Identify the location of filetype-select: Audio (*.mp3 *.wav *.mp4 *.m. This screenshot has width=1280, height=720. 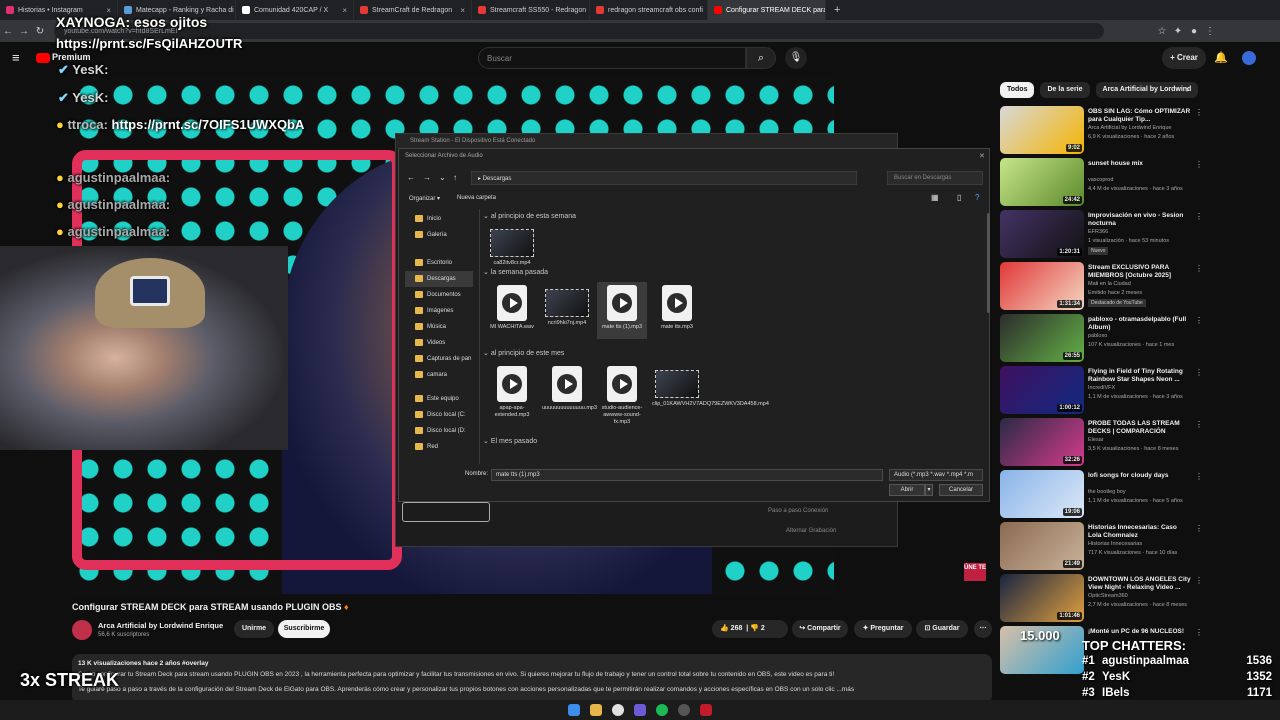
(936, 475).